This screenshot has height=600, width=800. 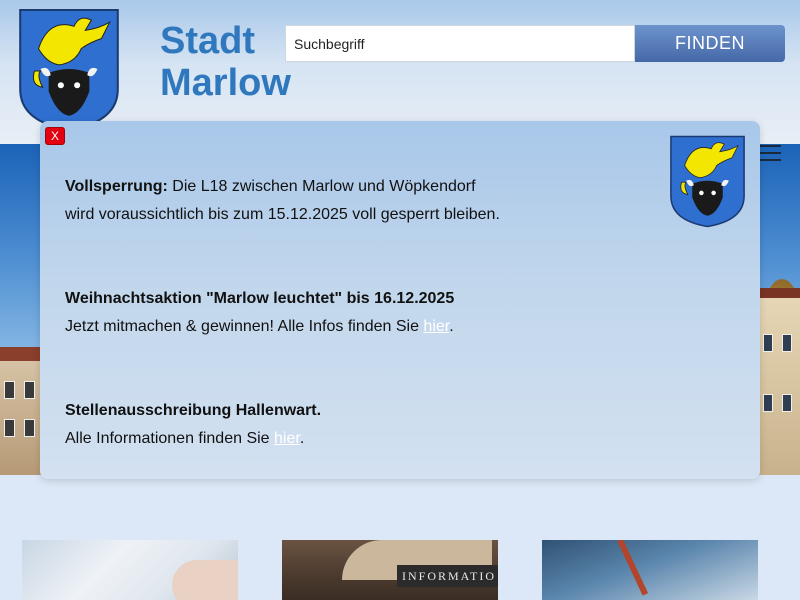 I want to click on notice-line: Alle Informationen finden Sie hier., so click(x=193, y=439).